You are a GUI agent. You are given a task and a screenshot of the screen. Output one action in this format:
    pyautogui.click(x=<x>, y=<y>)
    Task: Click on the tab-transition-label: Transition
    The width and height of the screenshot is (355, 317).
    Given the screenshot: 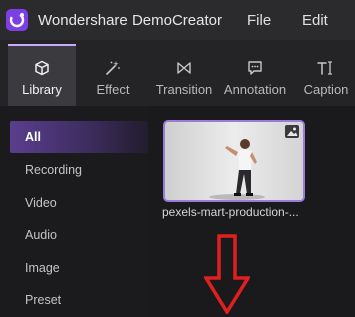 What is the action you would take?
    pyautogui.click(x=184, y=89)
    